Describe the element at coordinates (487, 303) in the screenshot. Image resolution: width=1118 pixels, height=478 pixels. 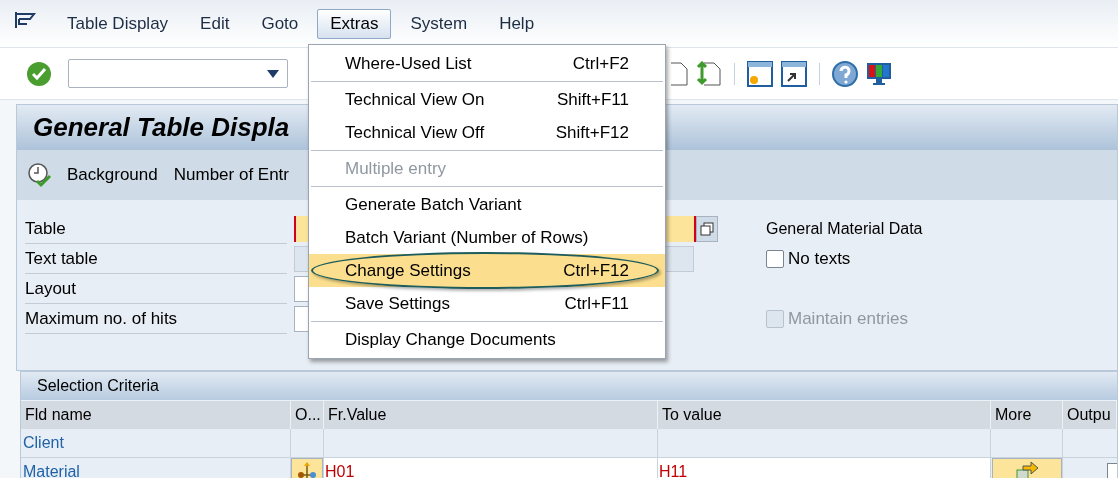
I see `menu-item: Save Settings Ctrl+F11` at that location.